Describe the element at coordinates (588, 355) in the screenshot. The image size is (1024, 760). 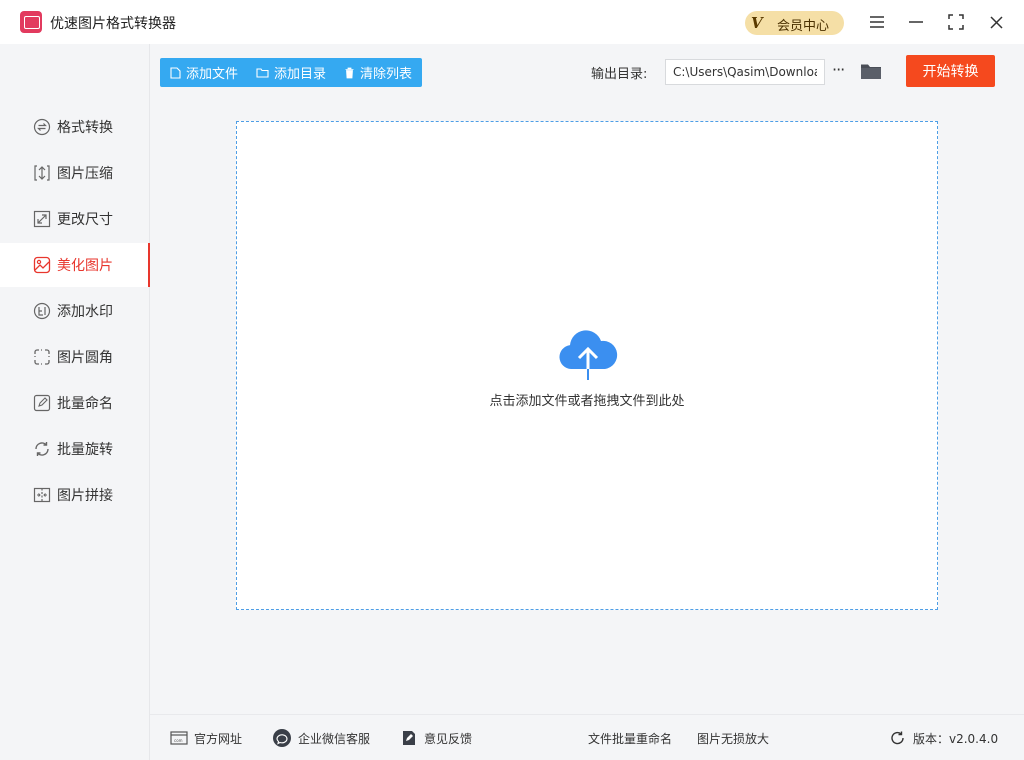
I see `cloud-upload-icon` at that location.